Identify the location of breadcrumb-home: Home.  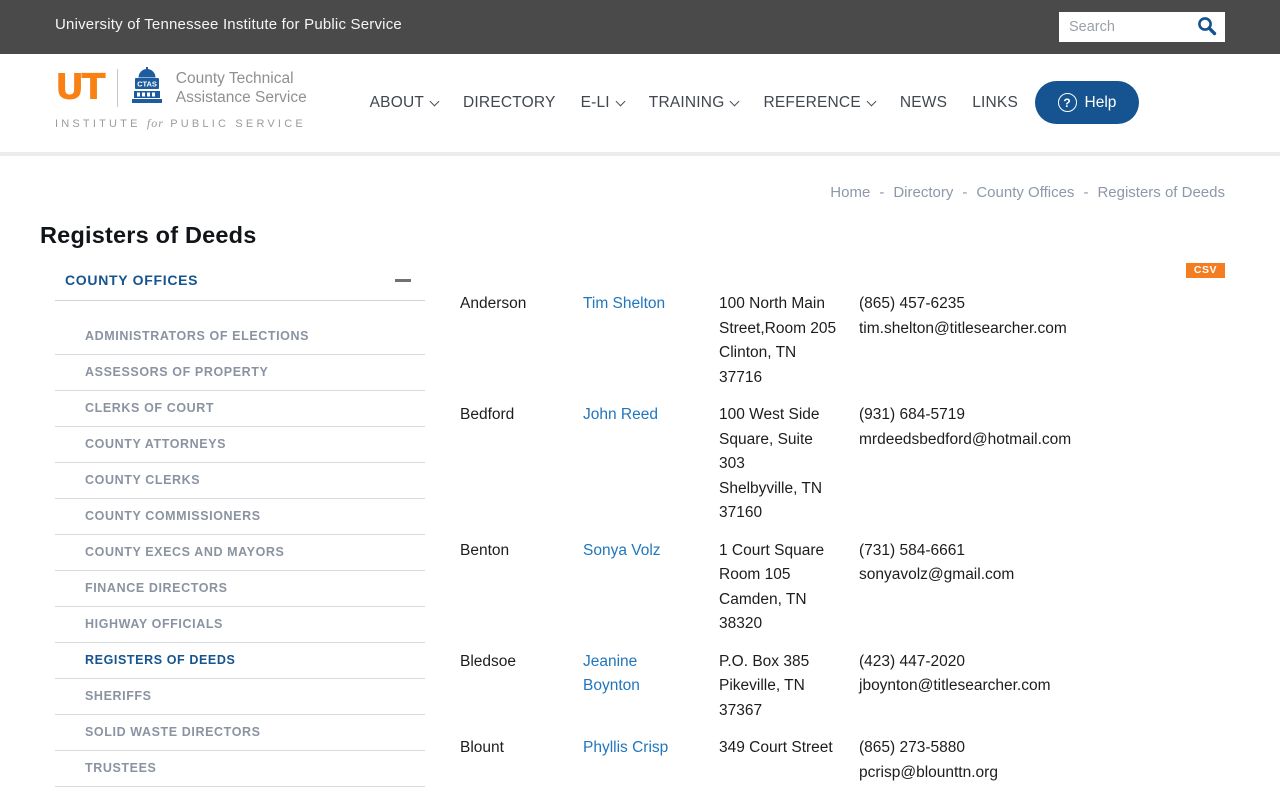
(850, 192).